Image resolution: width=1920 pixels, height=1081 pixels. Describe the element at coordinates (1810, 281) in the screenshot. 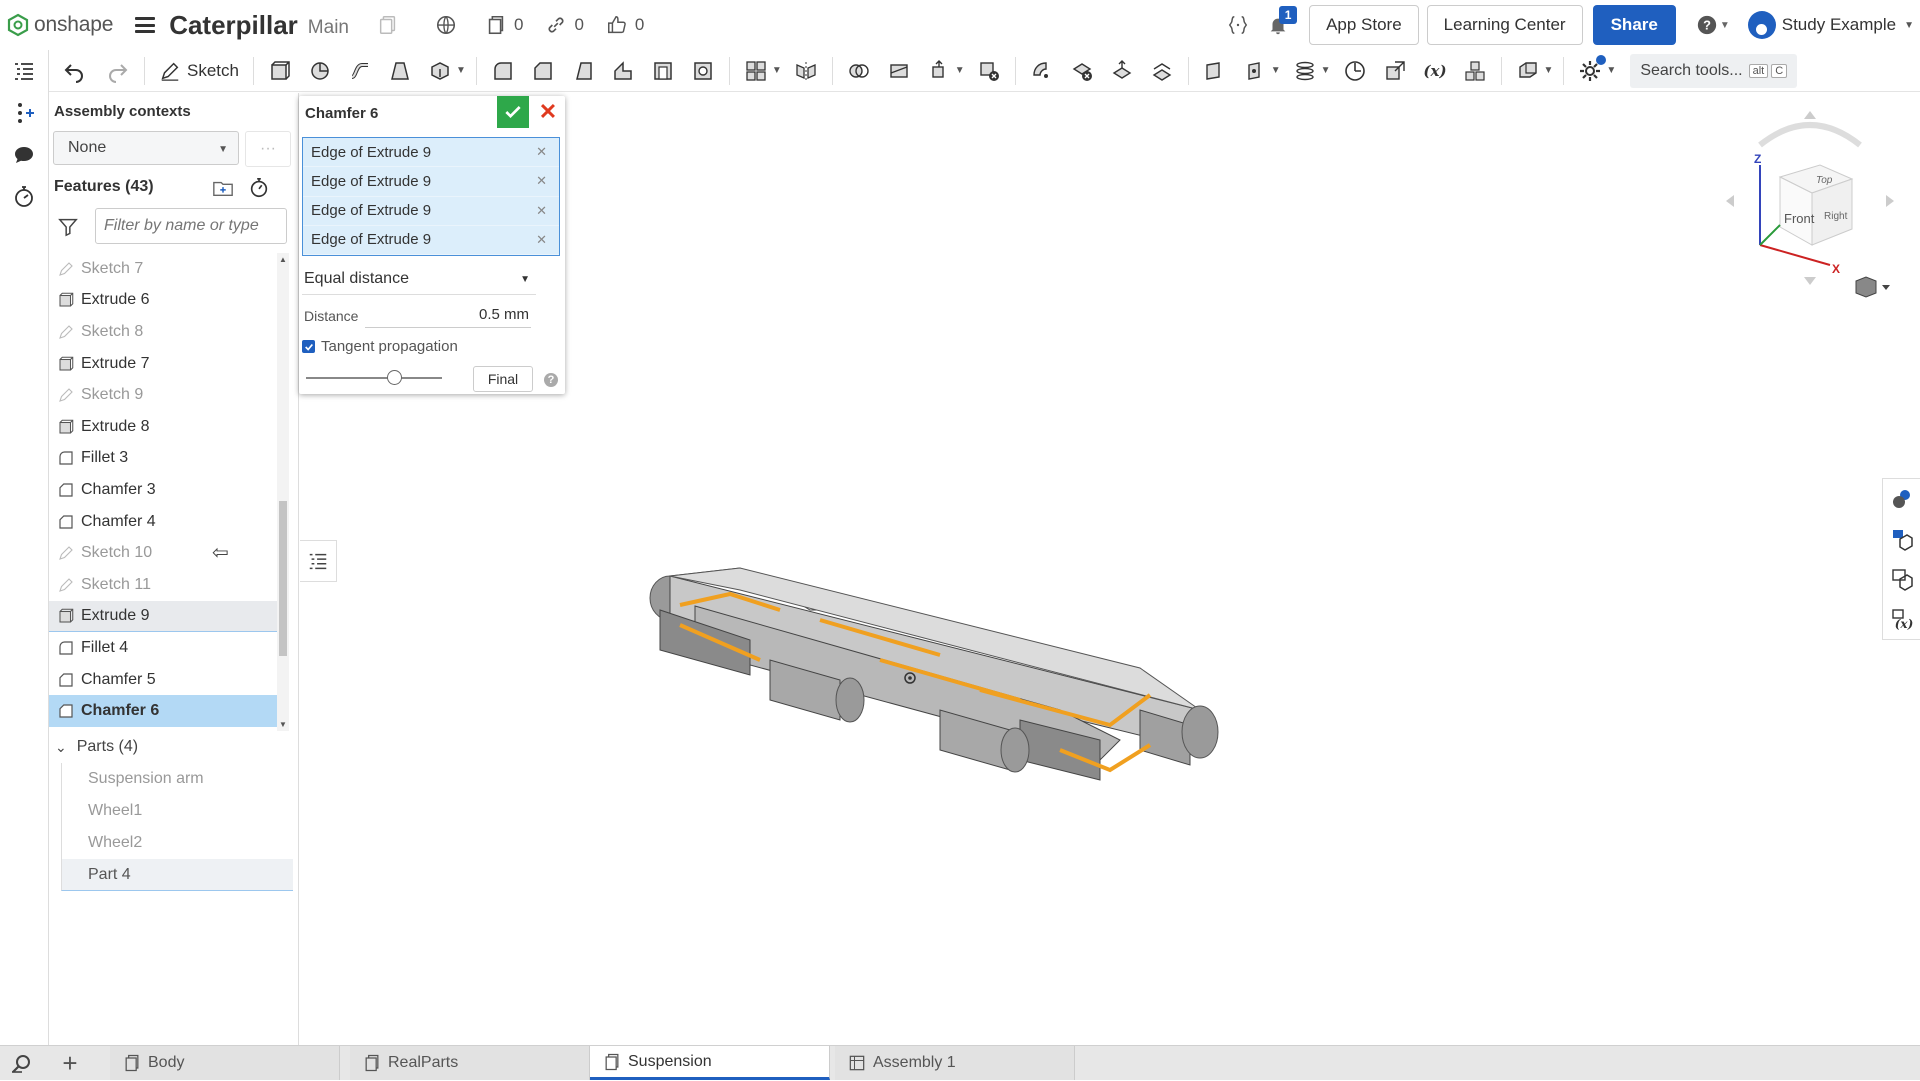

I see `view-down-arrow-icon` at that location.